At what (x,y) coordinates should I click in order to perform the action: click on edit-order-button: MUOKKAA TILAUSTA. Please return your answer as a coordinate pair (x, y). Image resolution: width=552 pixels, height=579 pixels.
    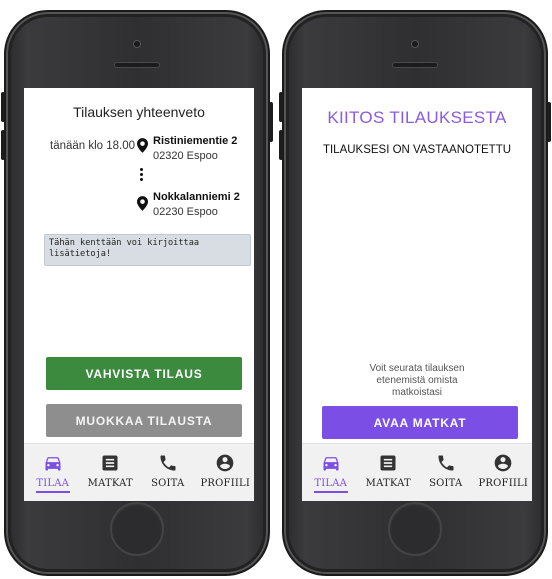
    Looking at the image, I should click on (144, 420).